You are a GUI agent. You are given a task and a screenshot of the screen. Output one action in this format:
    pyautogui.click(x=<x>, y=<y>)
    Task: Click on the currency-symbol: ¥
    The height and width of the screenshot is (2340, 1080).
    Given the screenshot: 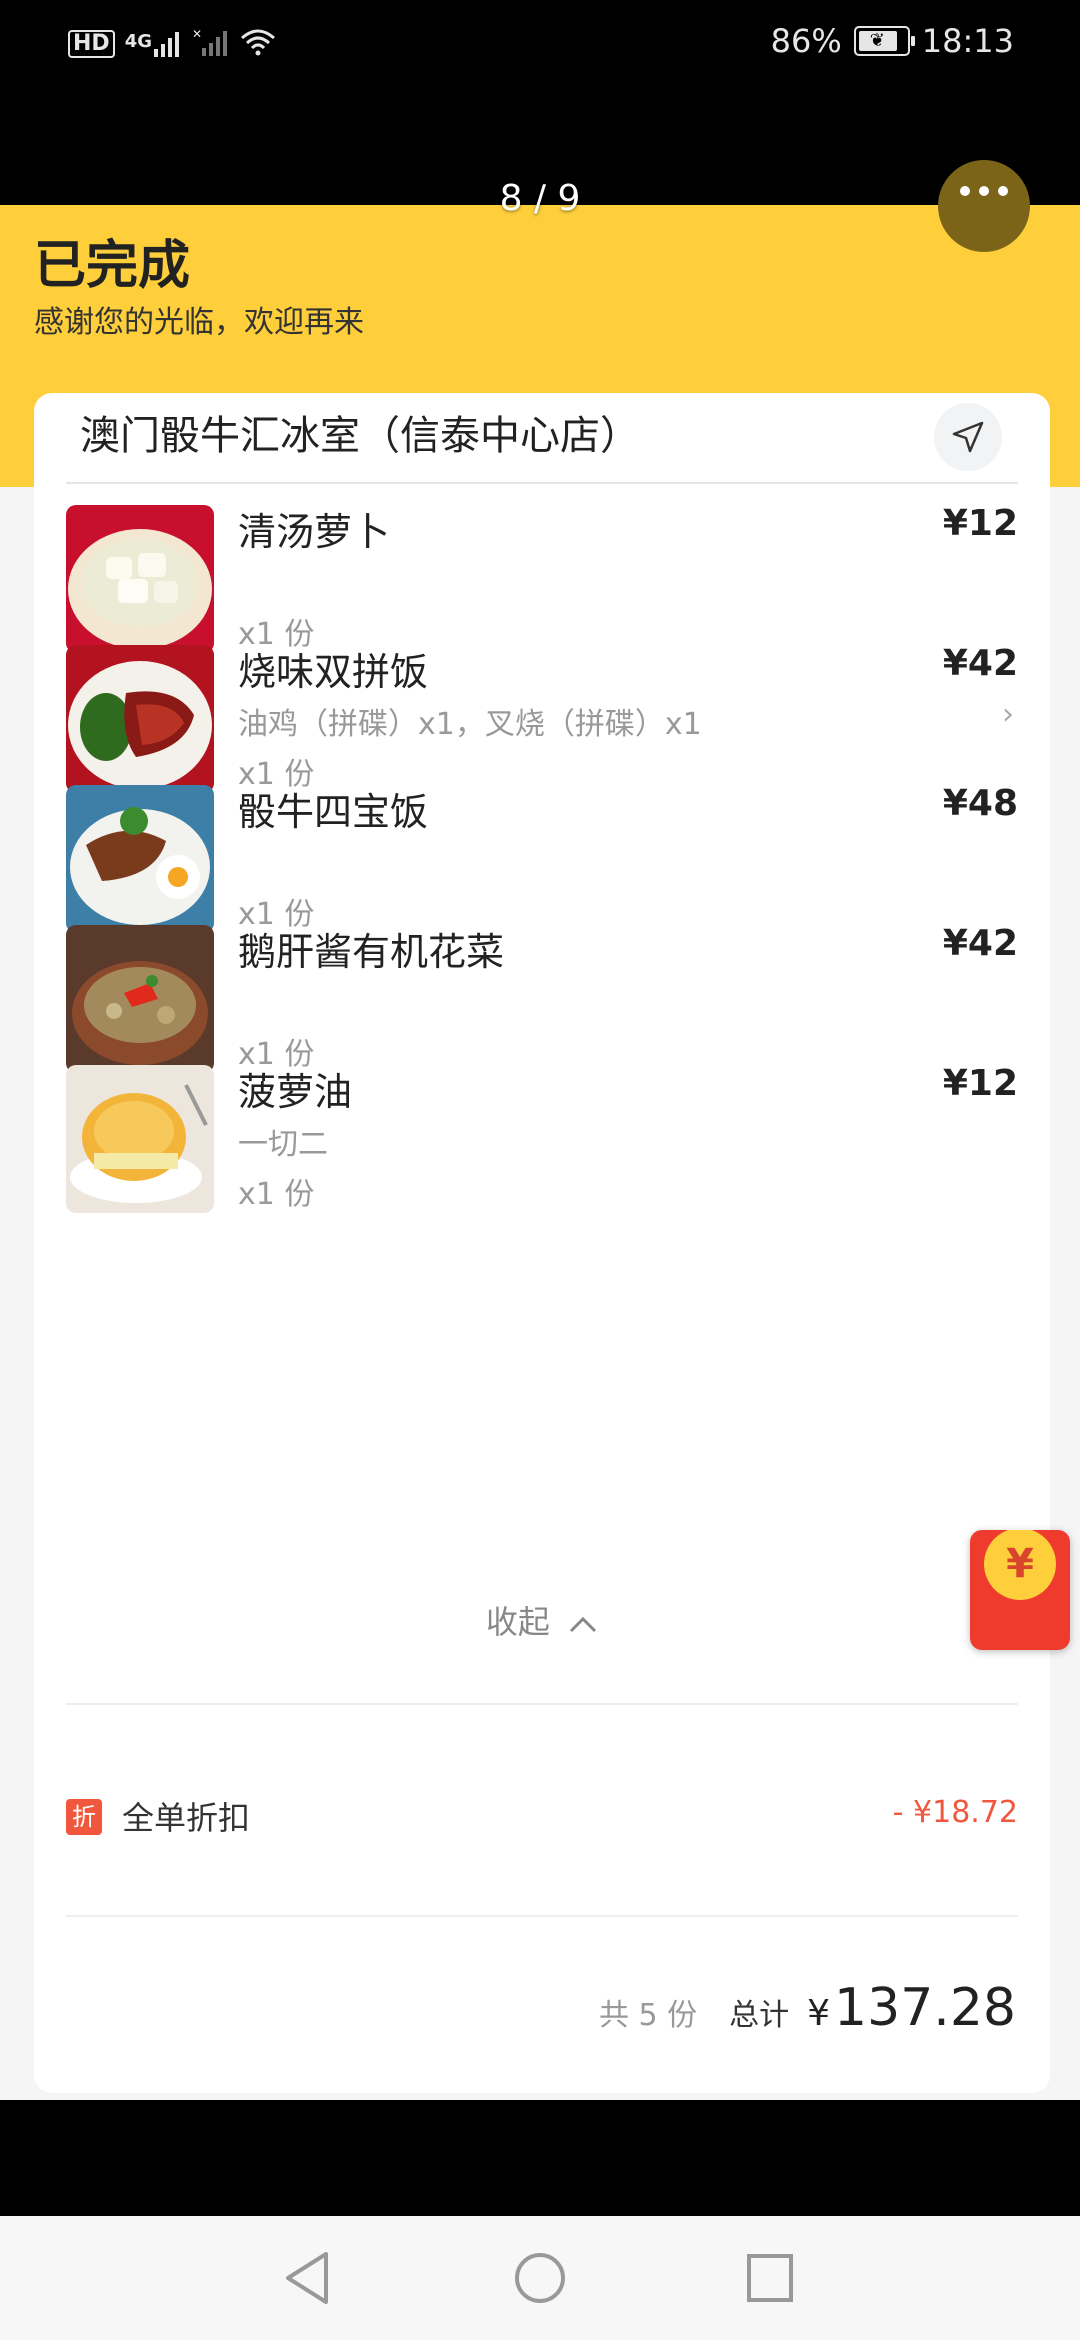 What is the action you would take?
    pyautogui.click(x=819, y=2013)
    